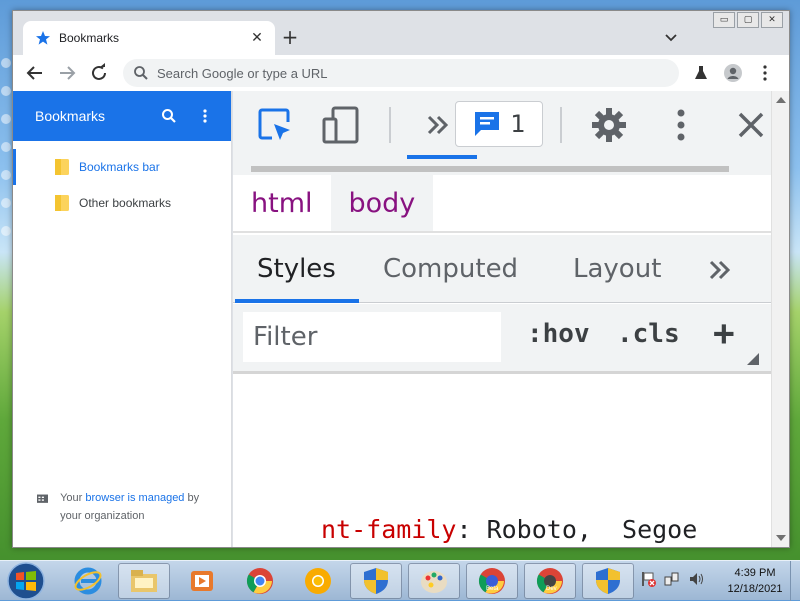 This screenshot has height=601, width=800. I want to click on scroll-up-arrow, so click(781, 100).